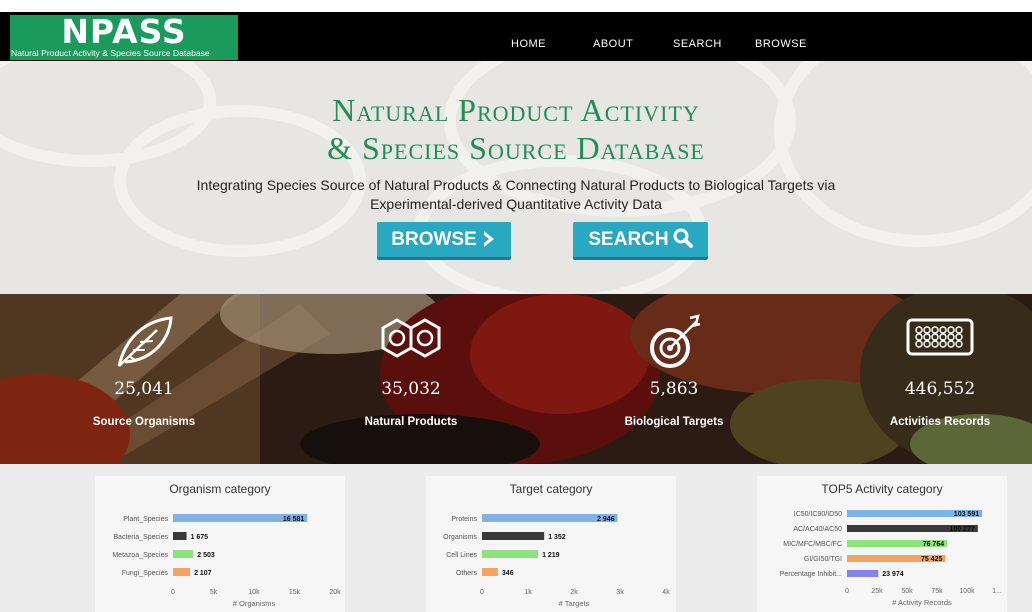 Image resolution: width=1032 pixels, height=612 pixels. What do you see at coordinates (508, 573) in the screenshot?
I see `value-label: 346` at bounding box center [508, 573].